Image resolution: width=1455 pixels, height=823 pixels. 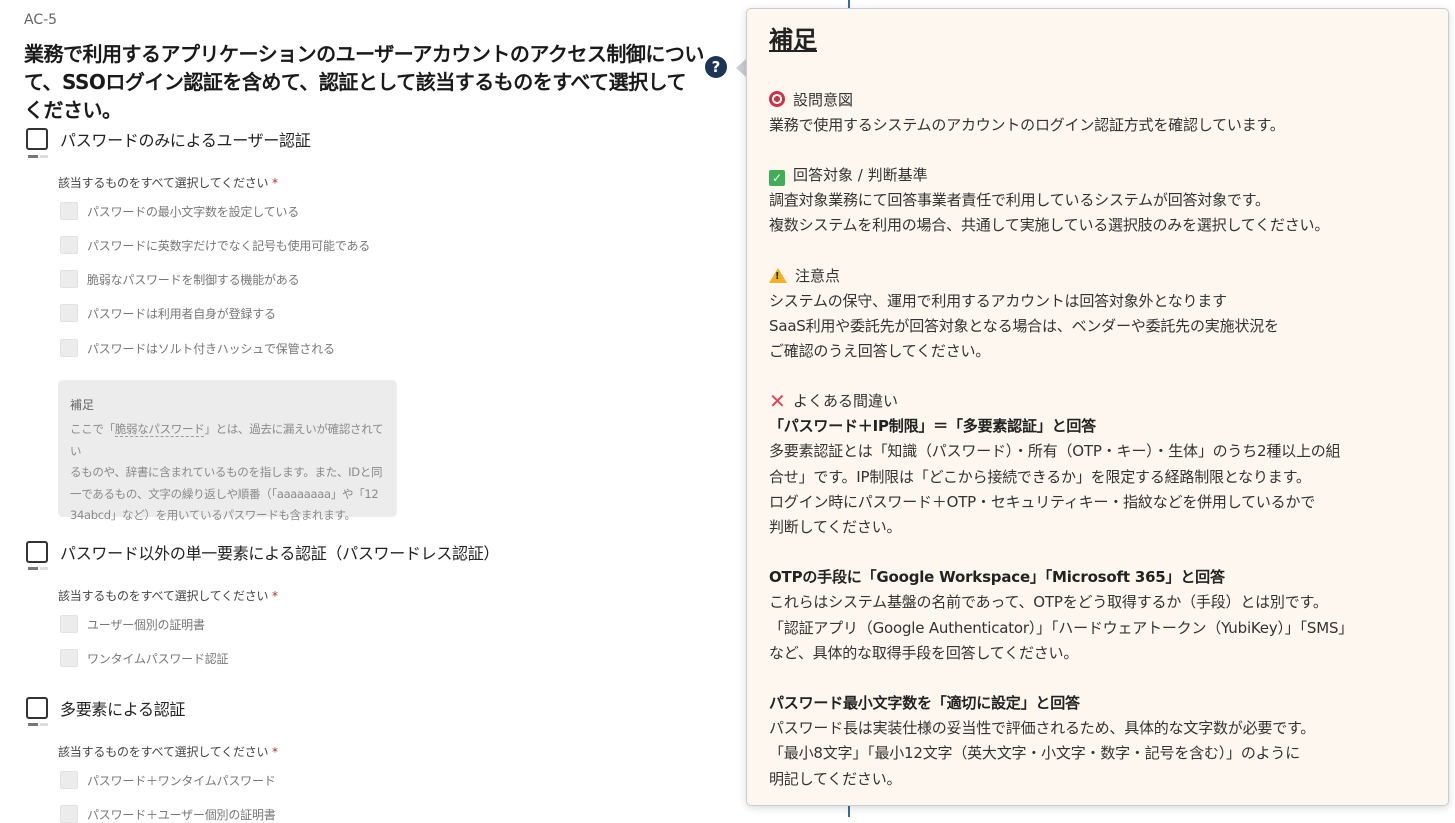 I want to click on sub-option: パスワードの最小文字数を設定している, so click(x=179, y=211).